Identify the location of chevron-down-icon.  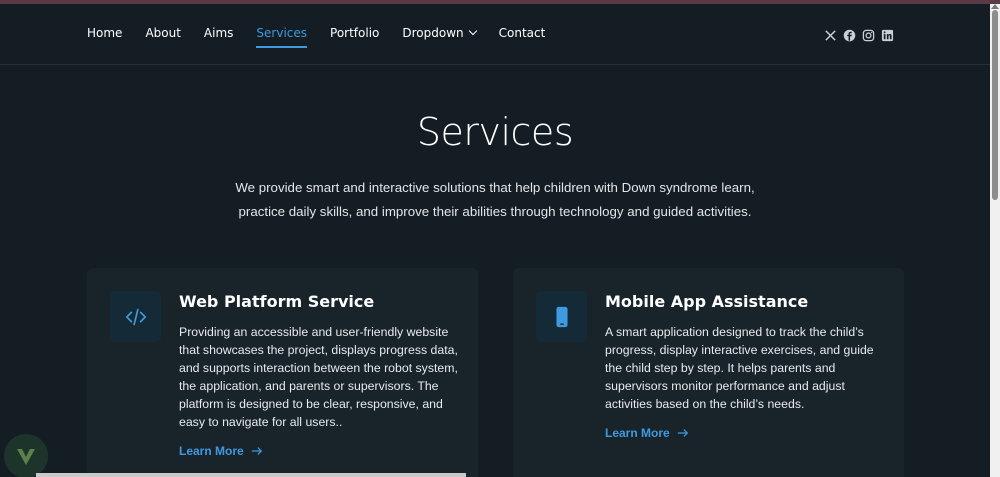
(472, 31).